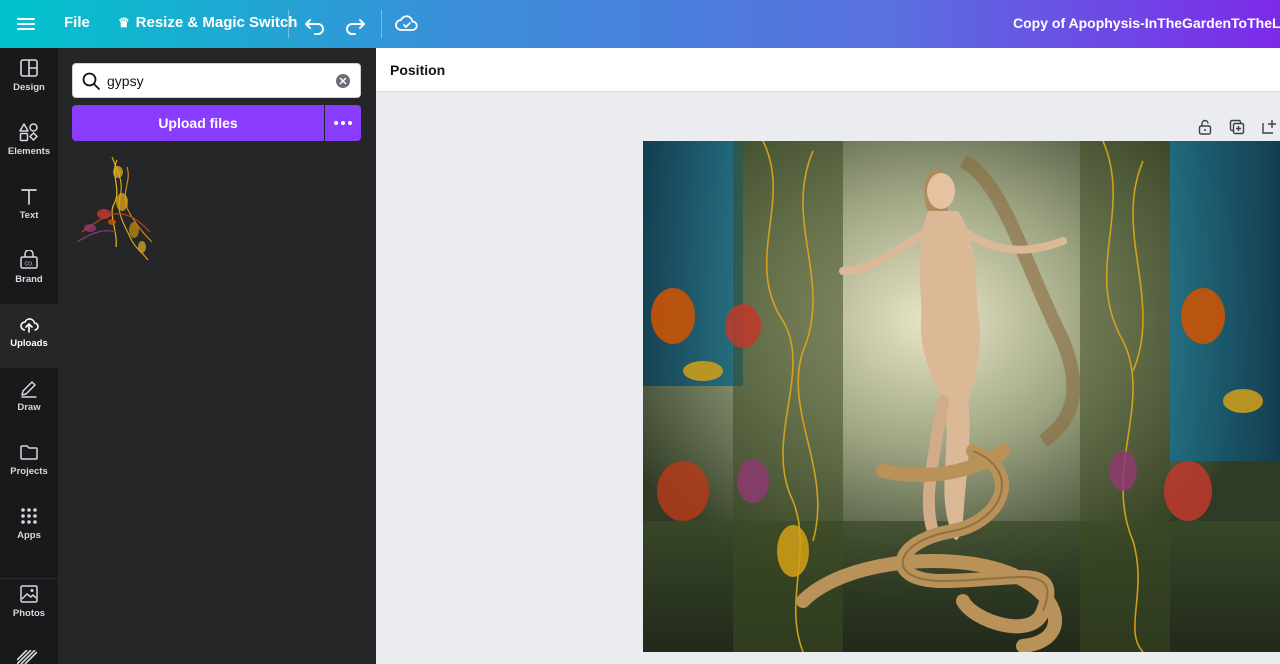 This screenshot has height=664, width=1280. I want to click on duplicate-page-icon, so click(1237, 127).